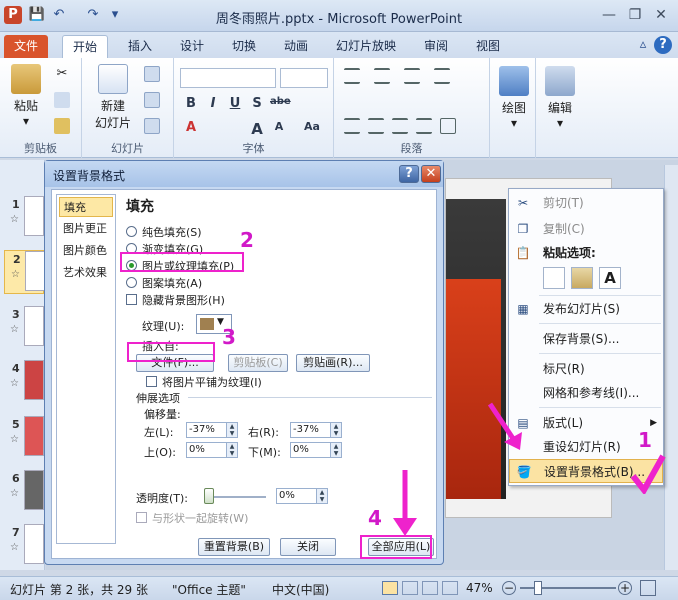 This screenshot has width=678, height=600. I want to click on close-dialog-button: 关闭, so click(308, 547).